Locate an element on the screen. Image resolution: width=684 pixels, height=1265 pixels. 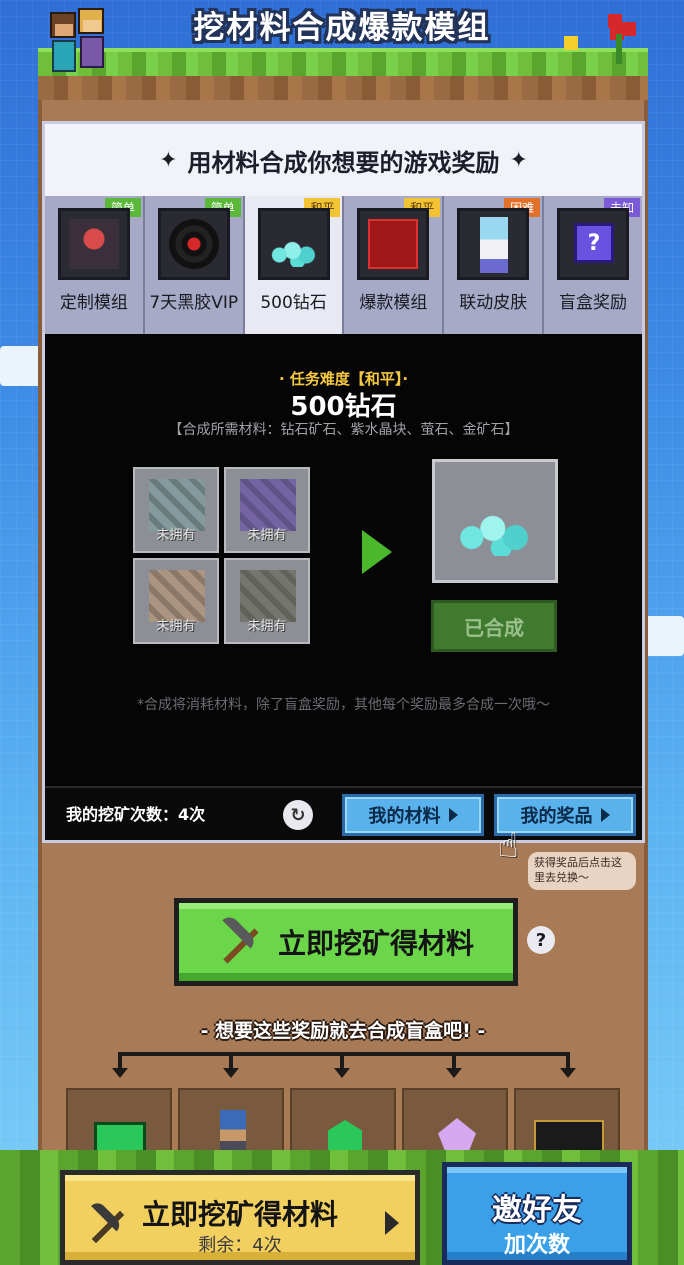
tab-label: 联动皮肤 is located at coordinates (493, 303).